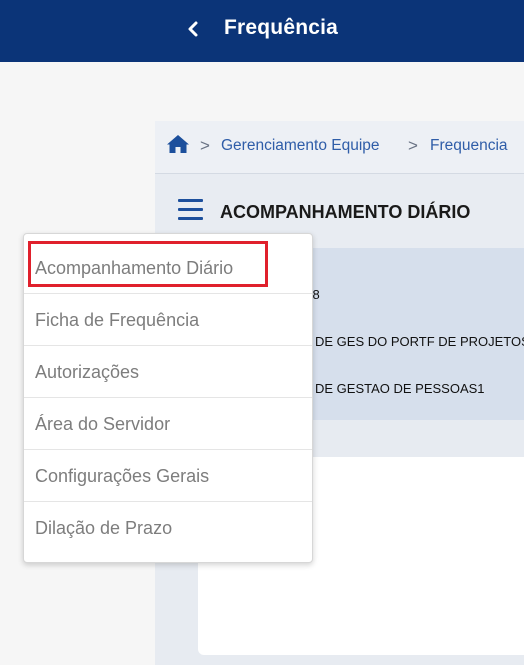 Image resolution: width=524 pixels, height=665 pixels. I want to click on hamburger-icon, so click(190, 210).